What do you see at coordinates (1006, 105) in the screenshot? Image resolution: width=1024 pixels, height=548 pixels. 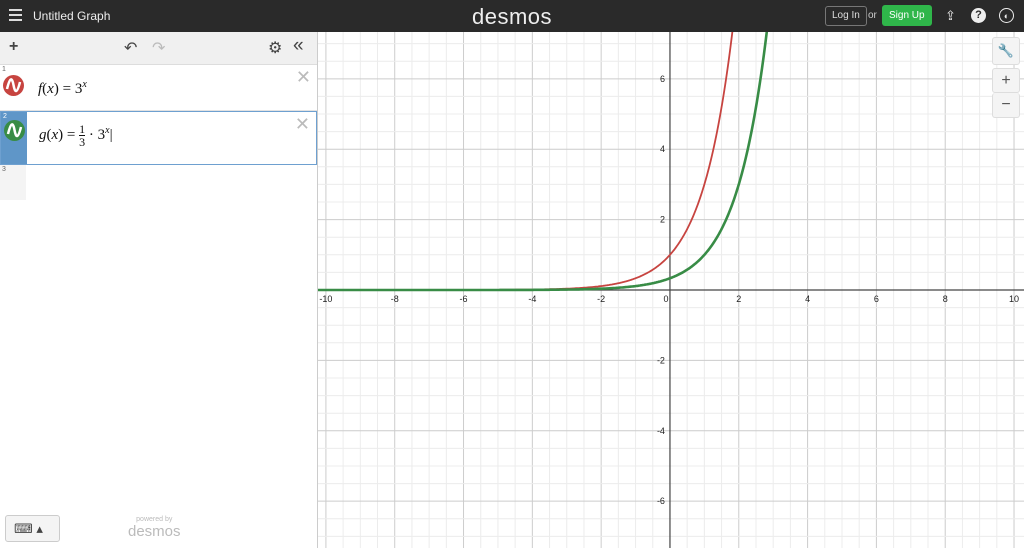 I see `zoom-out-button: −` at bounding box center [1006, 105].